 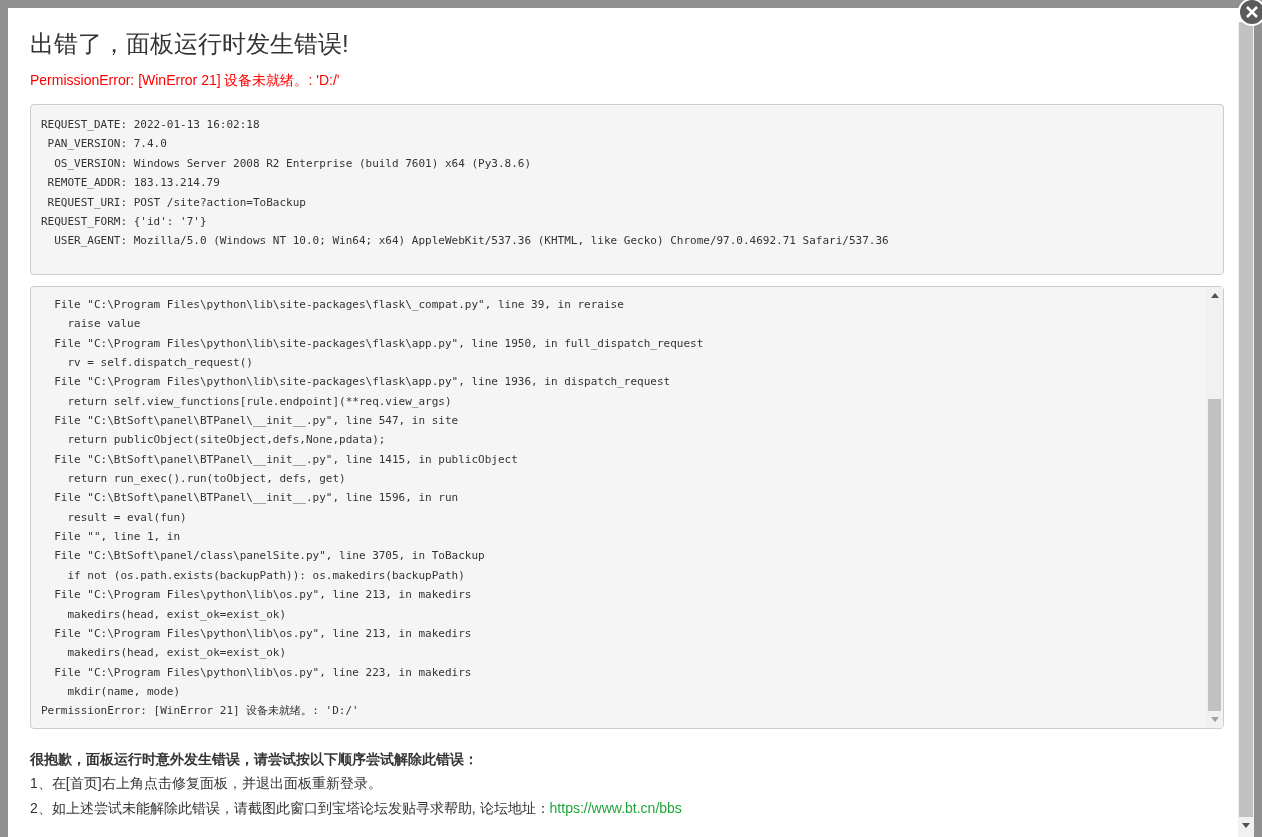 What do you see at coordinates (226, 440) in the screenshot?
I see `traceback-line: return publicObject(siteObject,defs,None,pdata);` at bounding box center [226, 440].